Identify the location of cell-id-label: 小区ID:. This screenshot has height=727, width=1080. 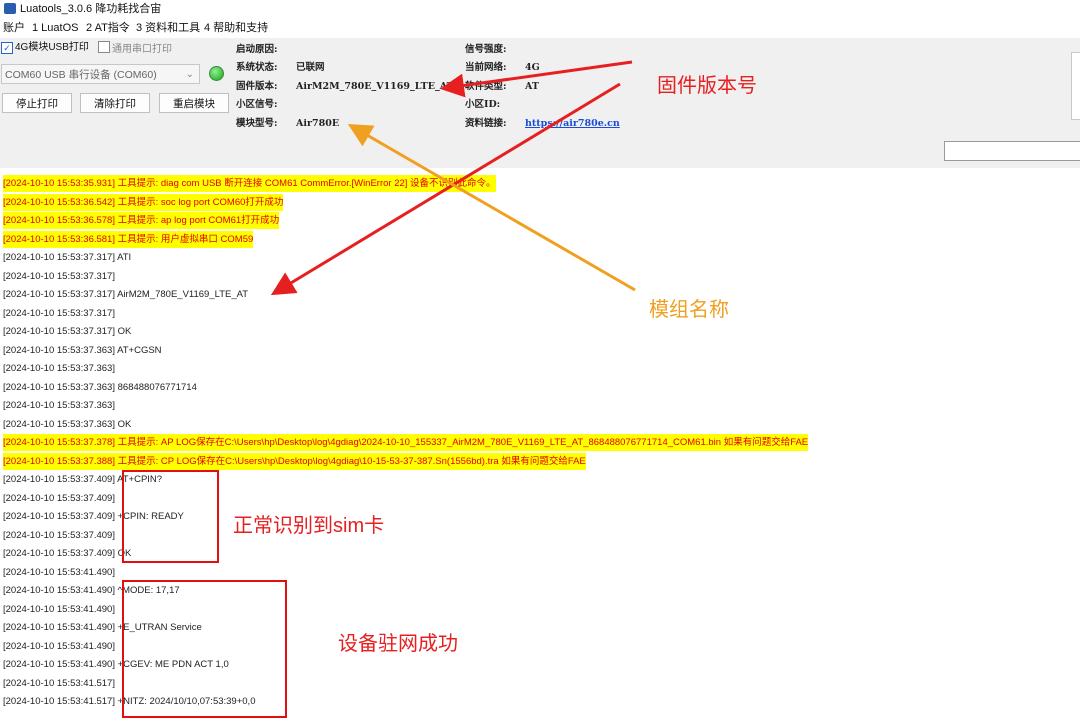
(483, 104).